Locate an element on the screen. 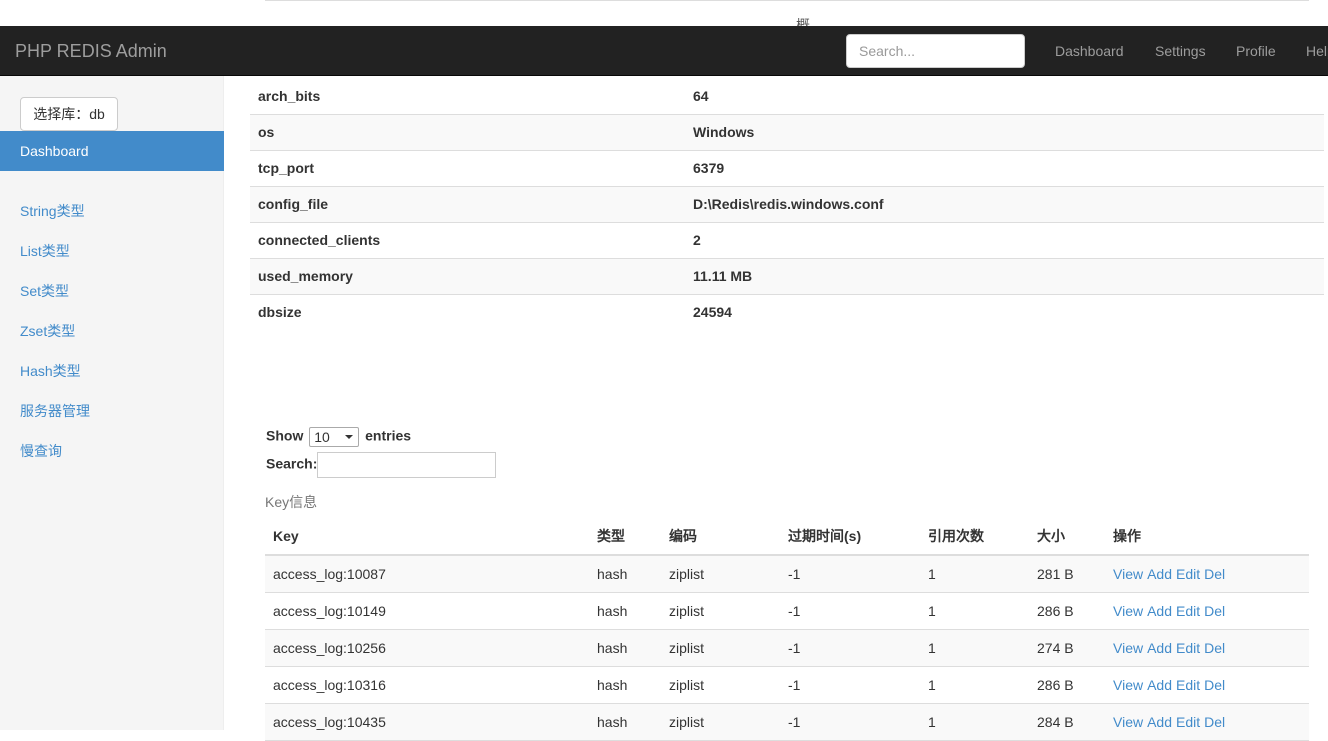  cell-size: 274 B is located at coordinates (1067, 648).